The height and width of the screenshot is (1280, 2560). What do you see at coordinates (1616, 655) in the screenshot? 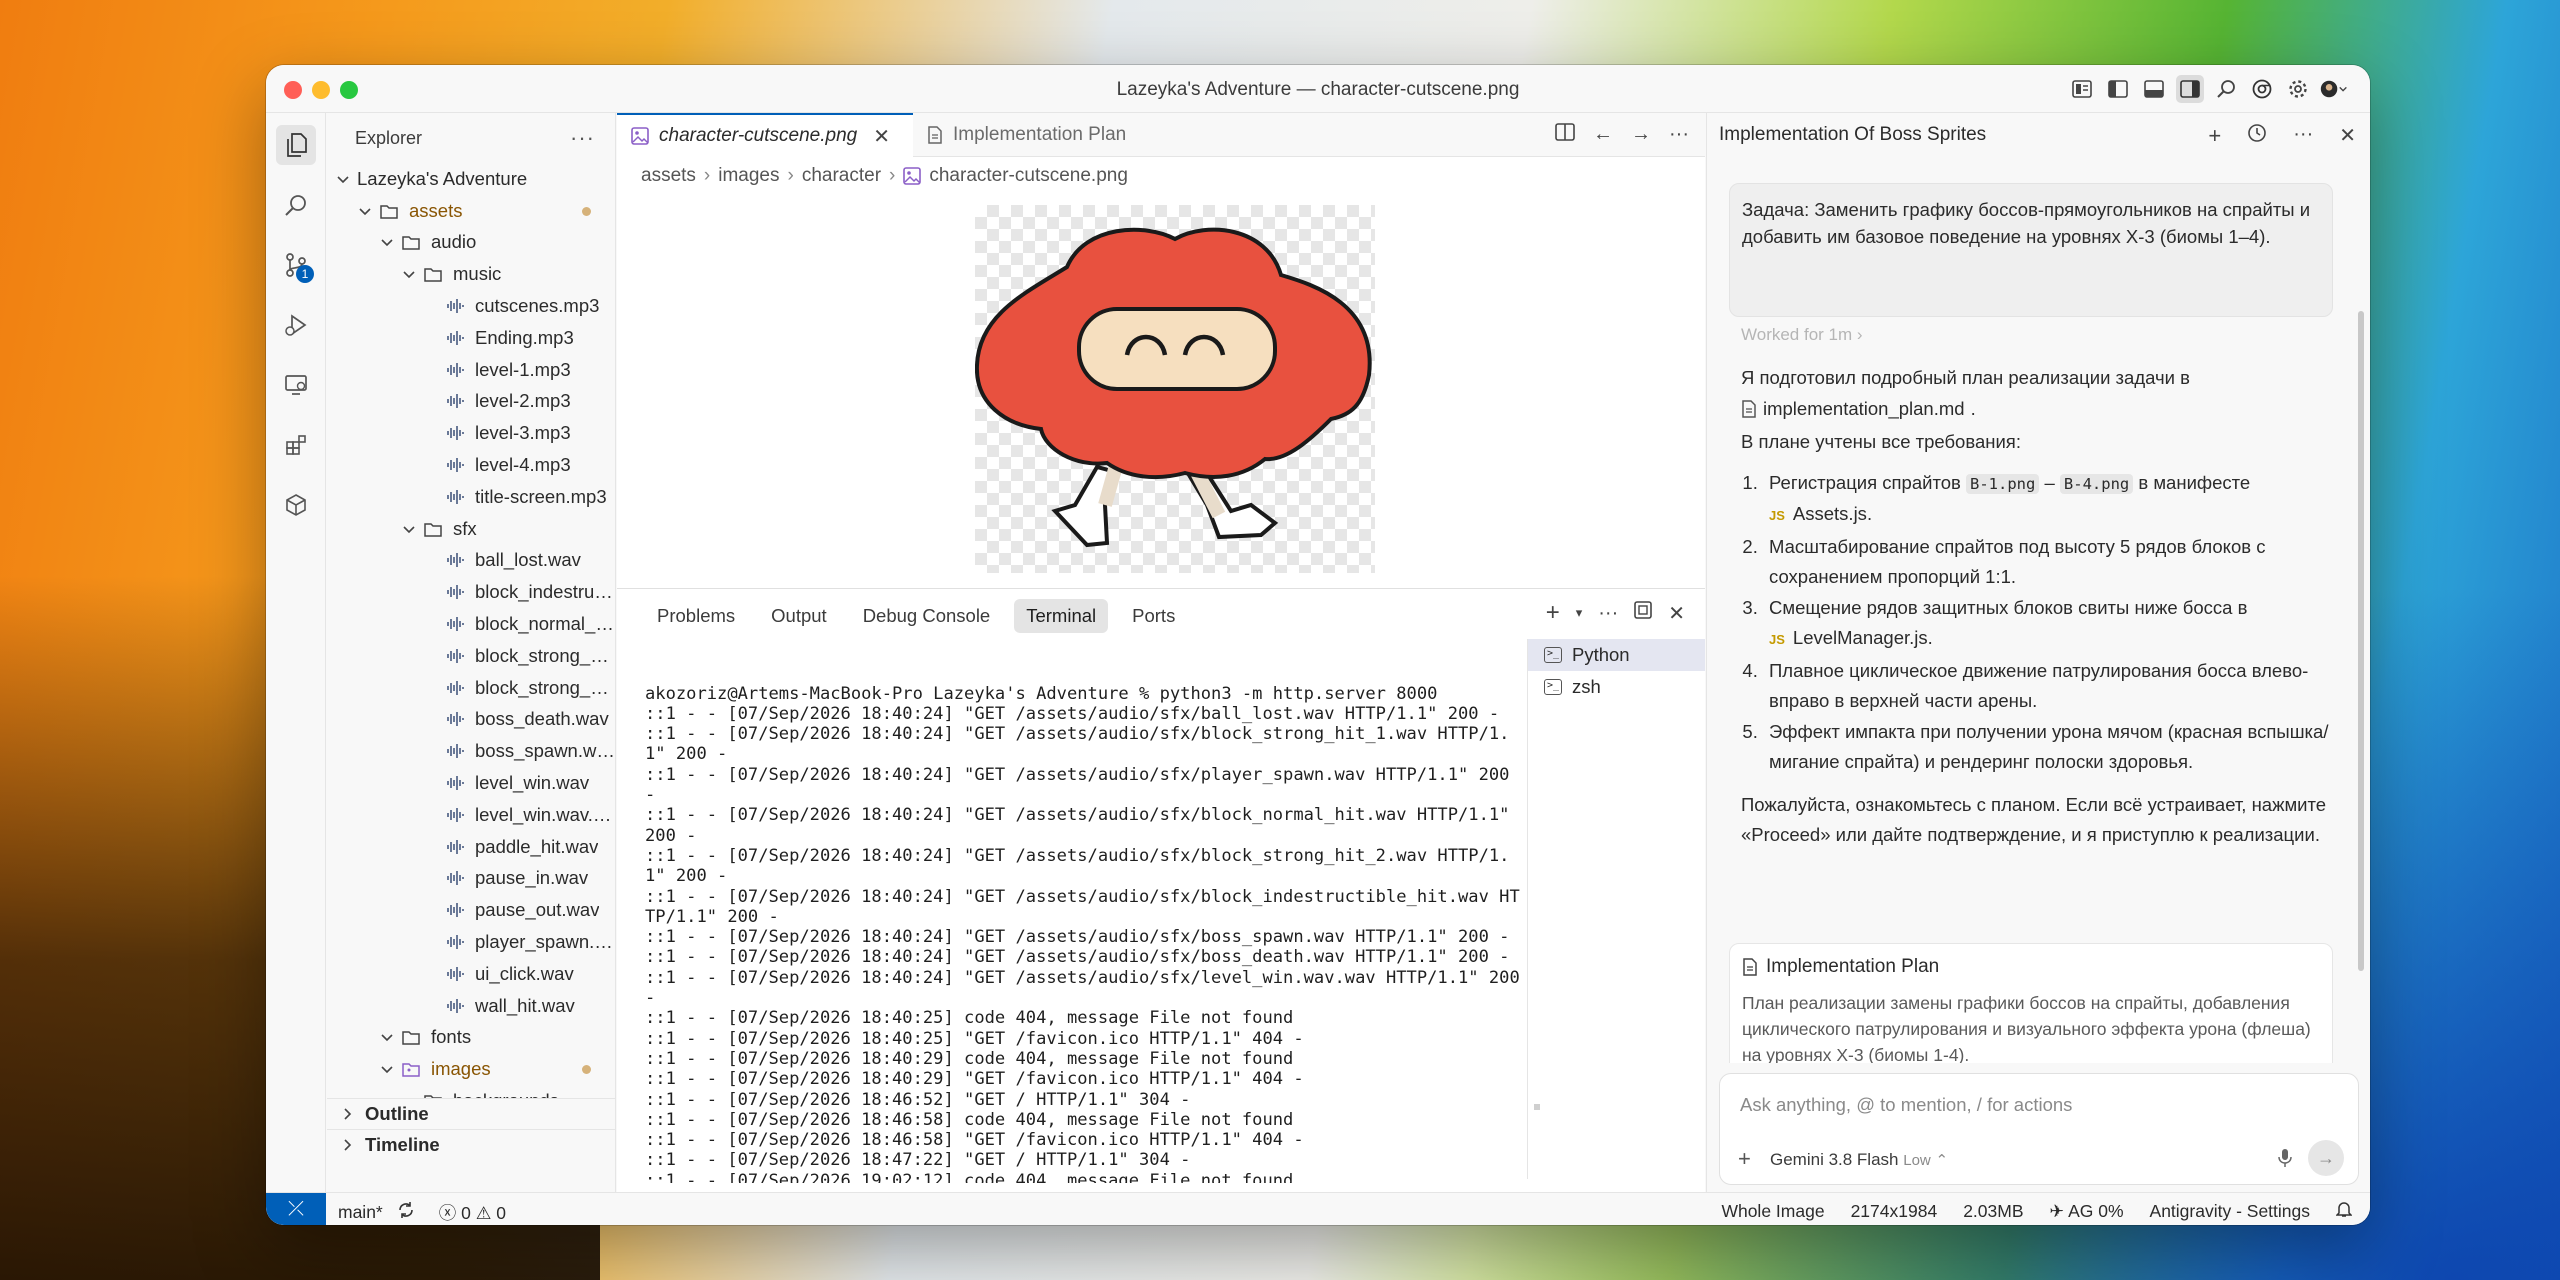
I see `terminal-item-python: >_ Python` at bounding box center [1616, 655].